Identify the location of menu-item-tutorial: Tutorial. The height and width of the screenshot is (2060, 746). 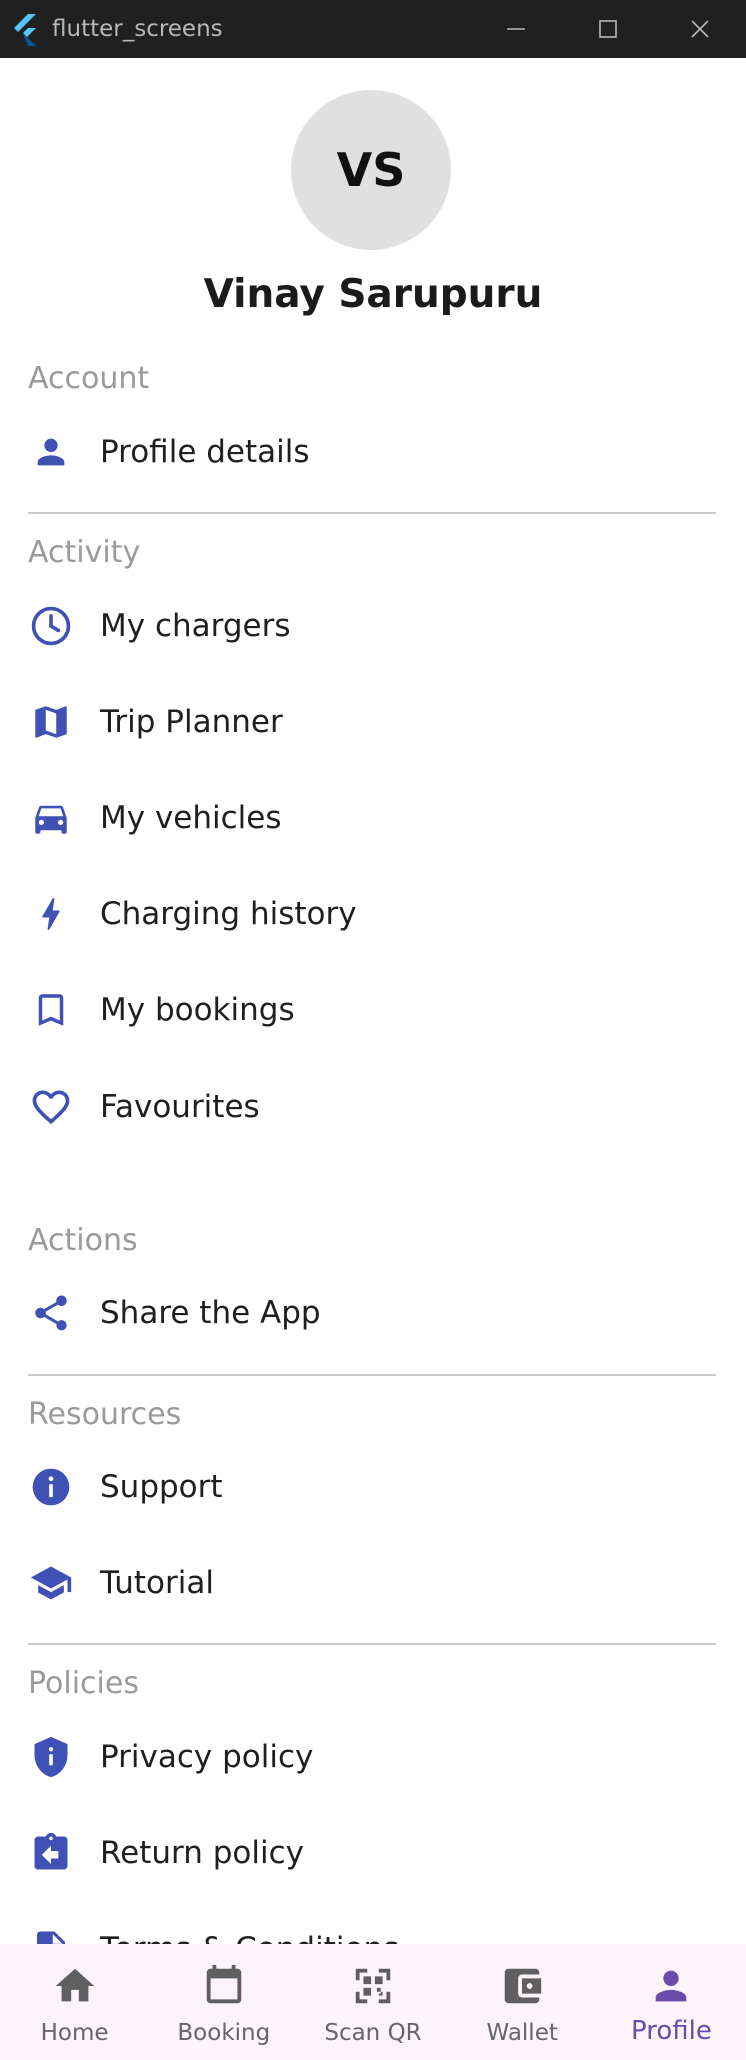
(373, 1583).